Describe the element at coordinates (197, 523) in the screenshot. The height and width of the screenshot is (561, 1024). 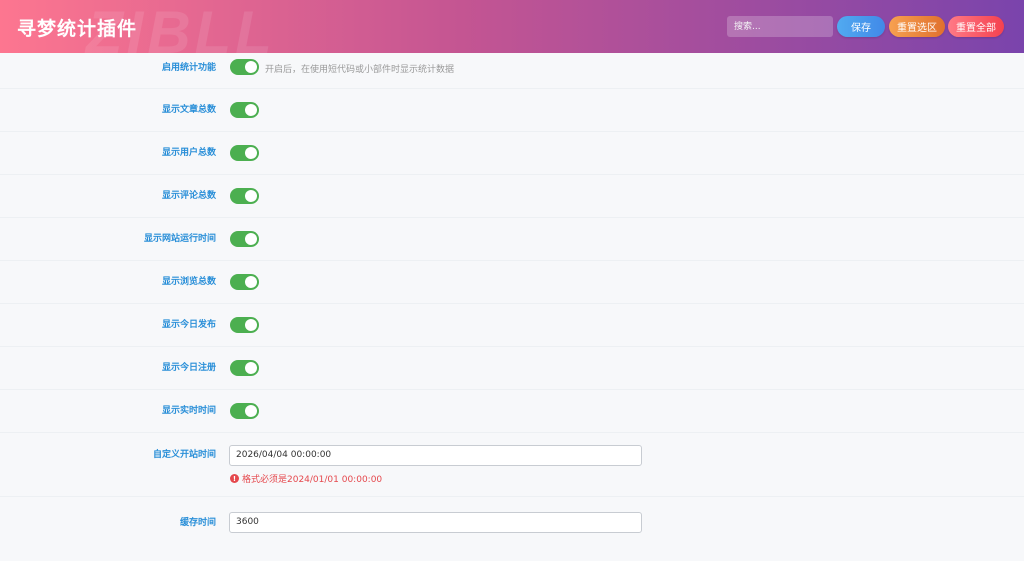
I see `setting-label: 缓存时间` at that location.